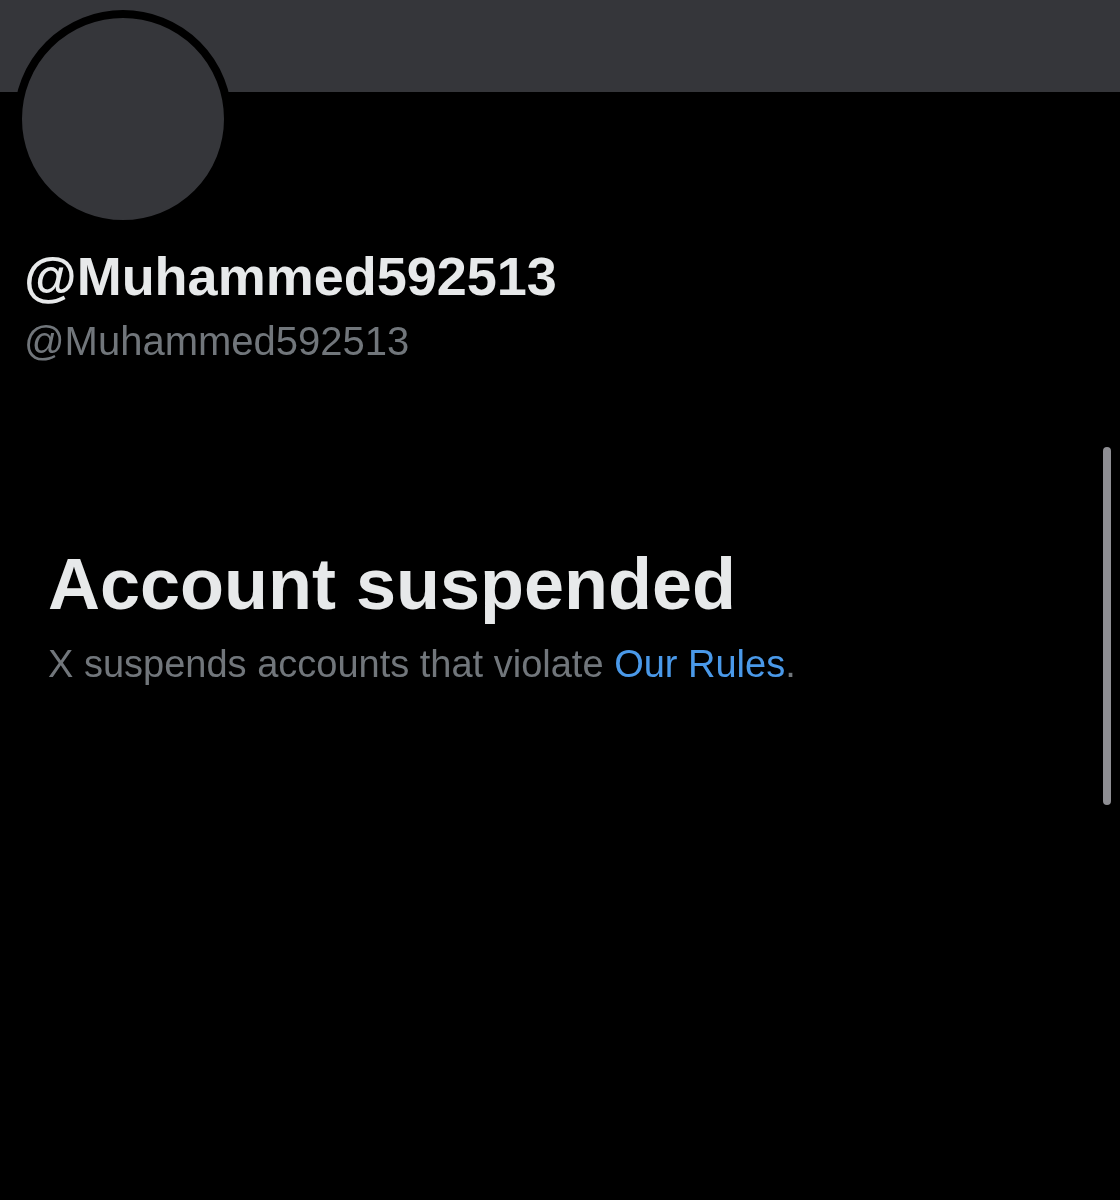  Describe the element at coordinates (217, 341) in the screenshot. I see `username: @Muhammed592513` at that location.